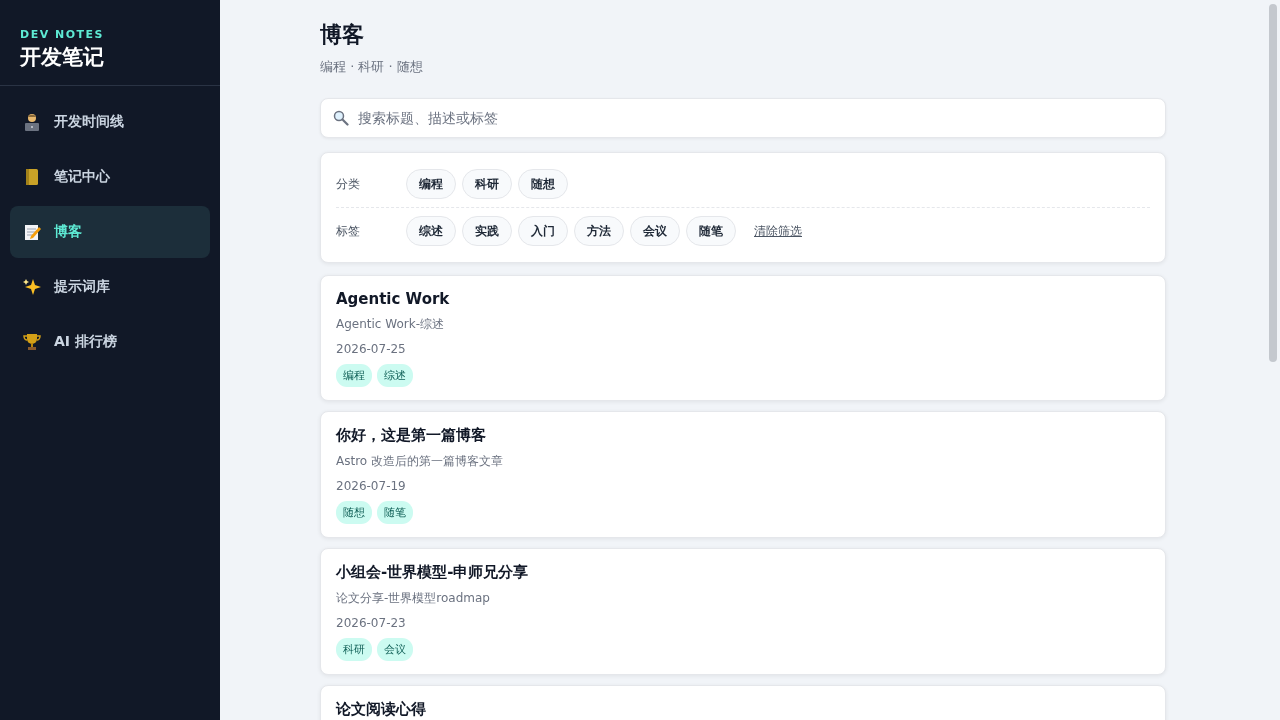  Describe the element at coordinates (411, 435) in the screenshot. I see `post-title: 你好，这是第一篇博客` at that location.